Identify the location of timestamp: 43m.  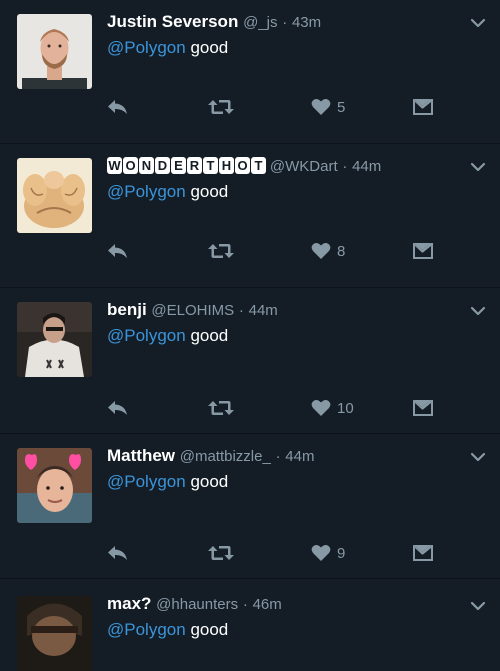
(306, 22).